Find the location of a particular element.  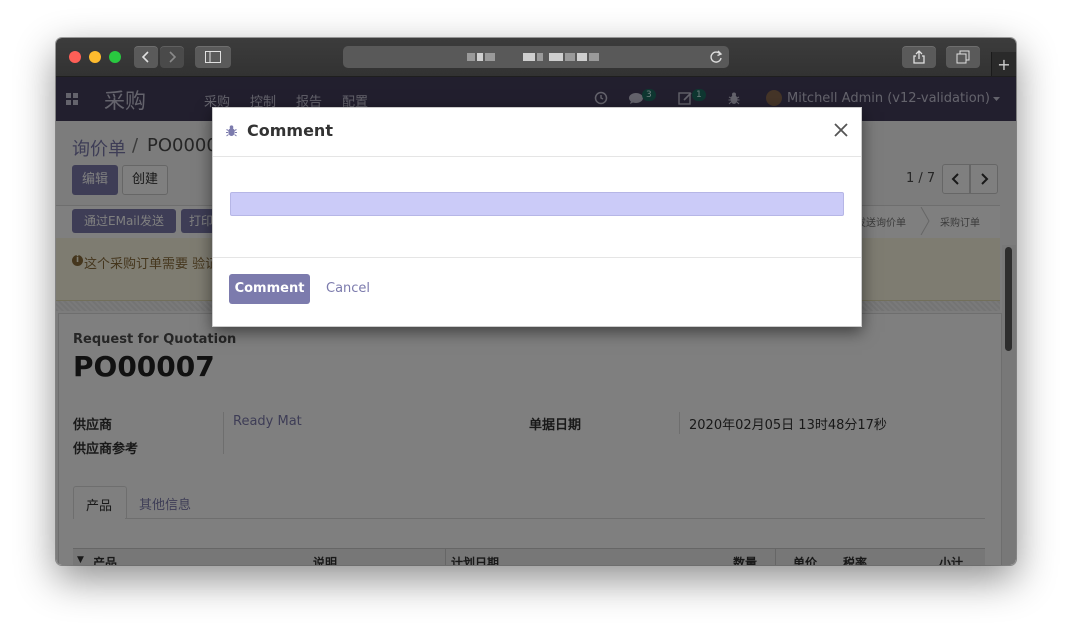

sidebar-button is located at coordinates (213, 57).